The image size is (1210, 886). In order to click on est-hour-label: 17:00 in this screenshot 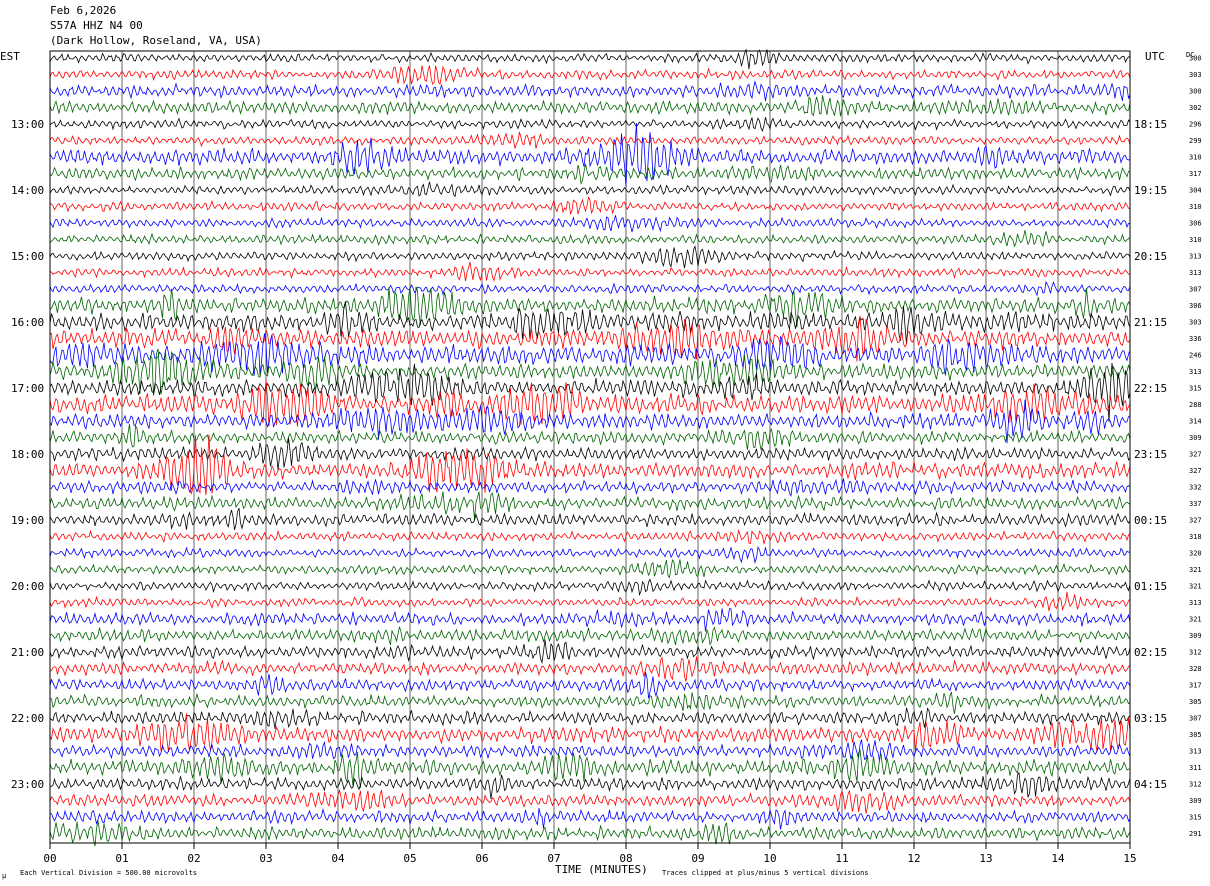, I will do `click(27, 388)`.